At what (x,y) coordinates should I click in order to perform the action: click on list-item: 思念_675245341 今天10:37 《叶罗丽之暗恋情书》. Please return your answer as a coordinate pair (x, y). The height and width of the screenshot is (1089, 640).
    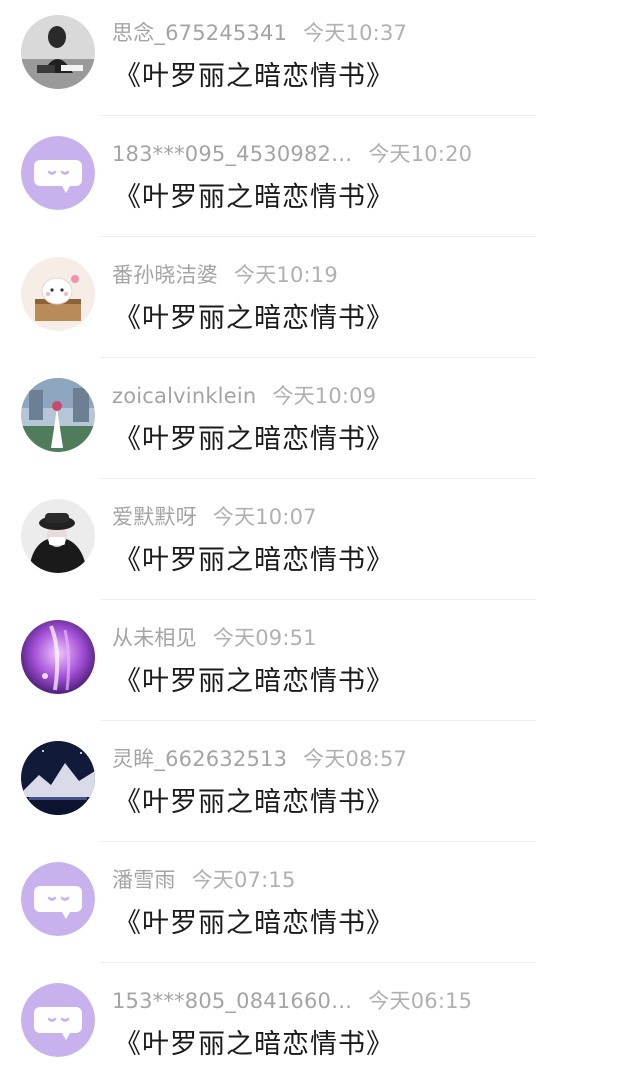
    Looking at the image, I should click on (320, 60).